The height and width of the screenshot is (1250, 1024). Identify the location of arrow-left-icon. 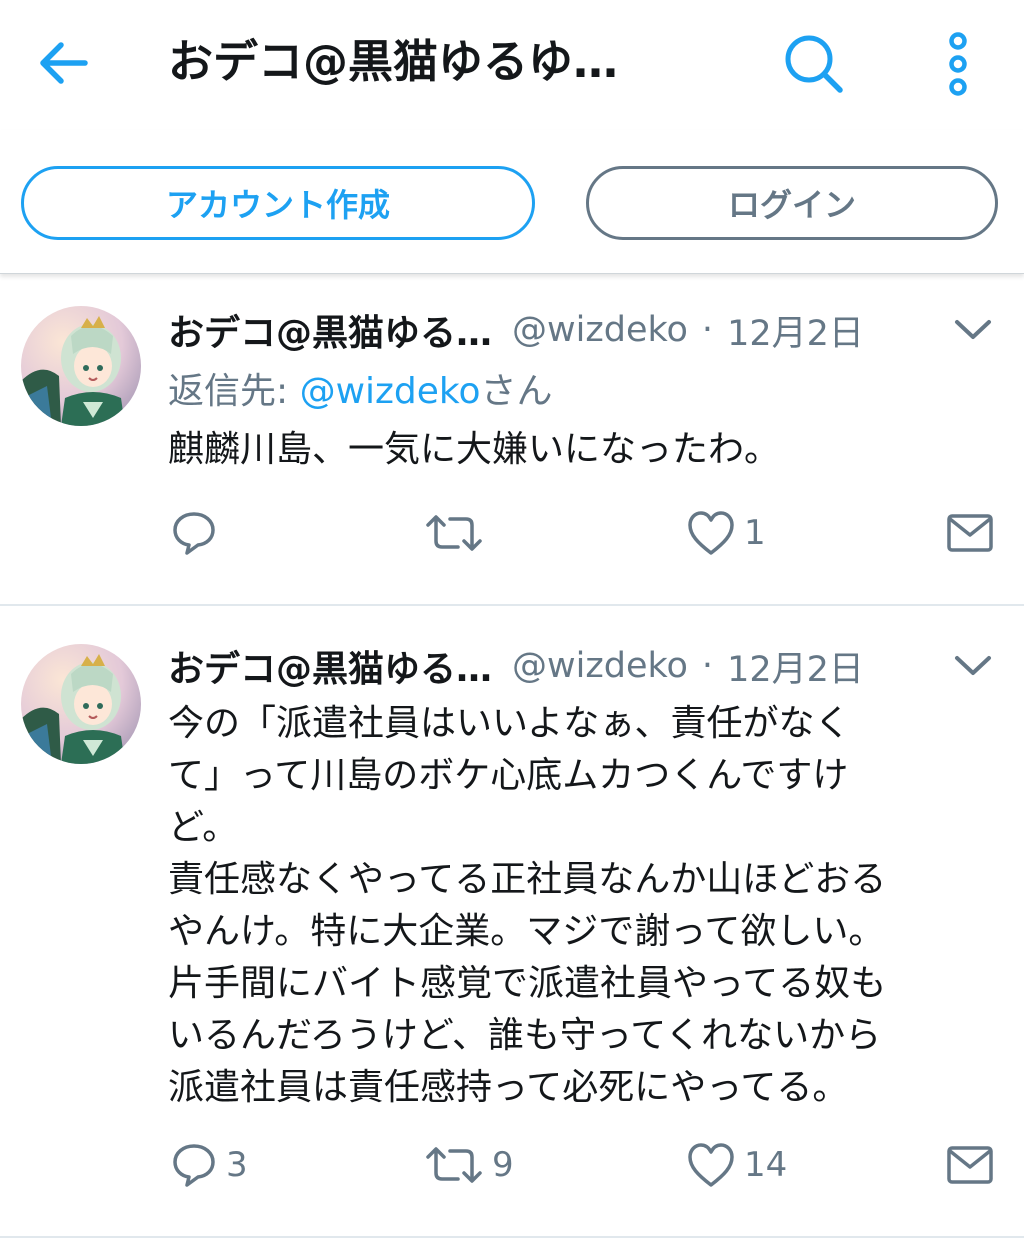
(64, 63).